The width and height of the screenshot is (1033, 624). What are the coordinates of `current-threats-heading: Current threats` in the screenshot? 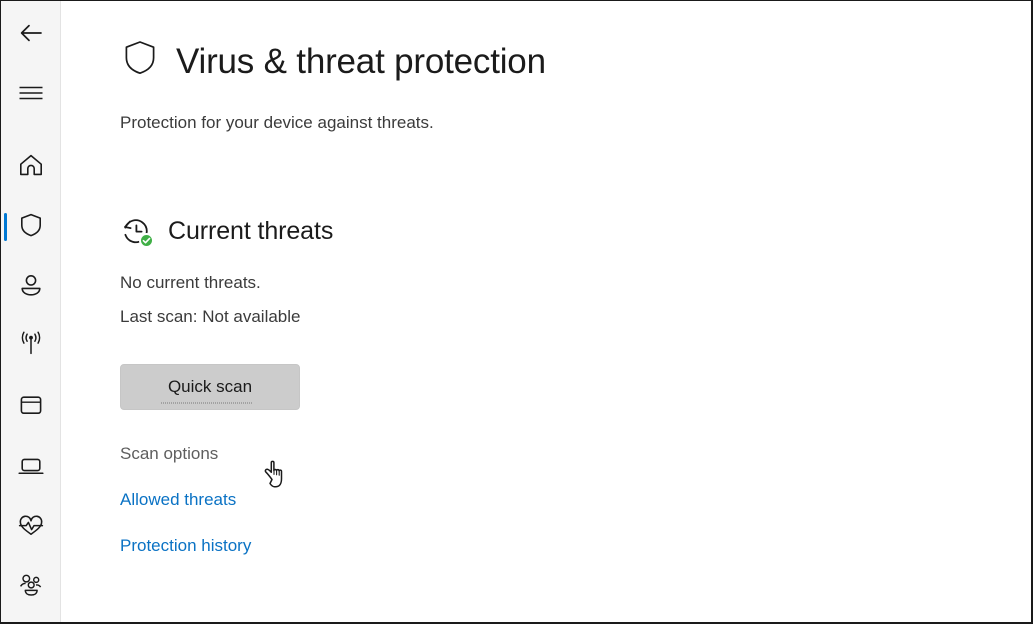 It's located at (227, 231).